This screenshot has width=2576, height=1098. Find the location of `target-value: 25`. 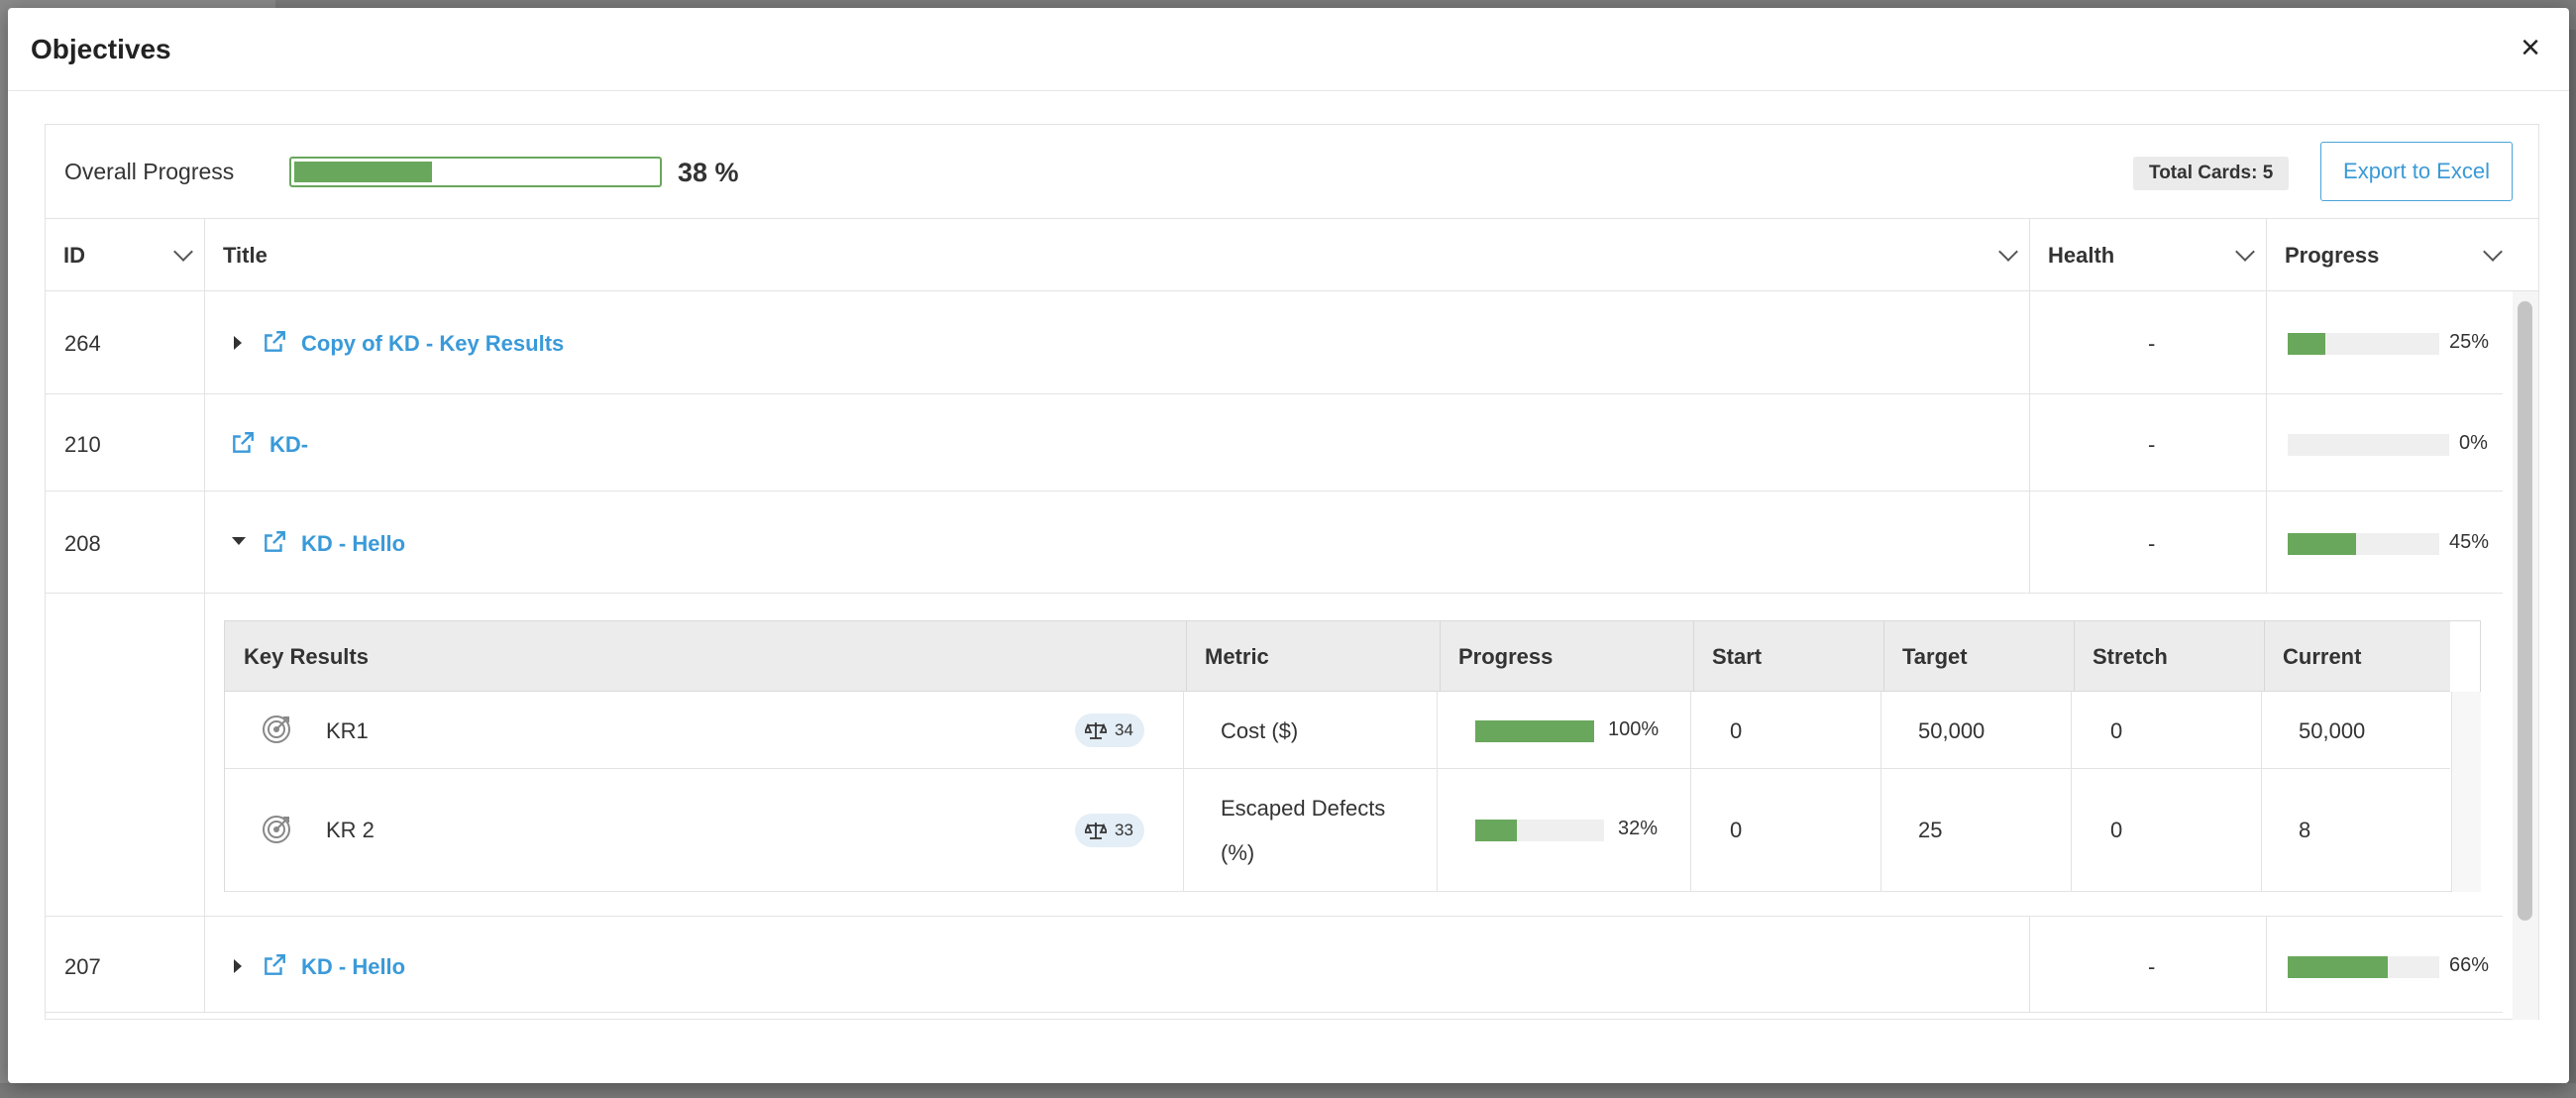

target-value: 25 is located at coordinates (1930, 830).